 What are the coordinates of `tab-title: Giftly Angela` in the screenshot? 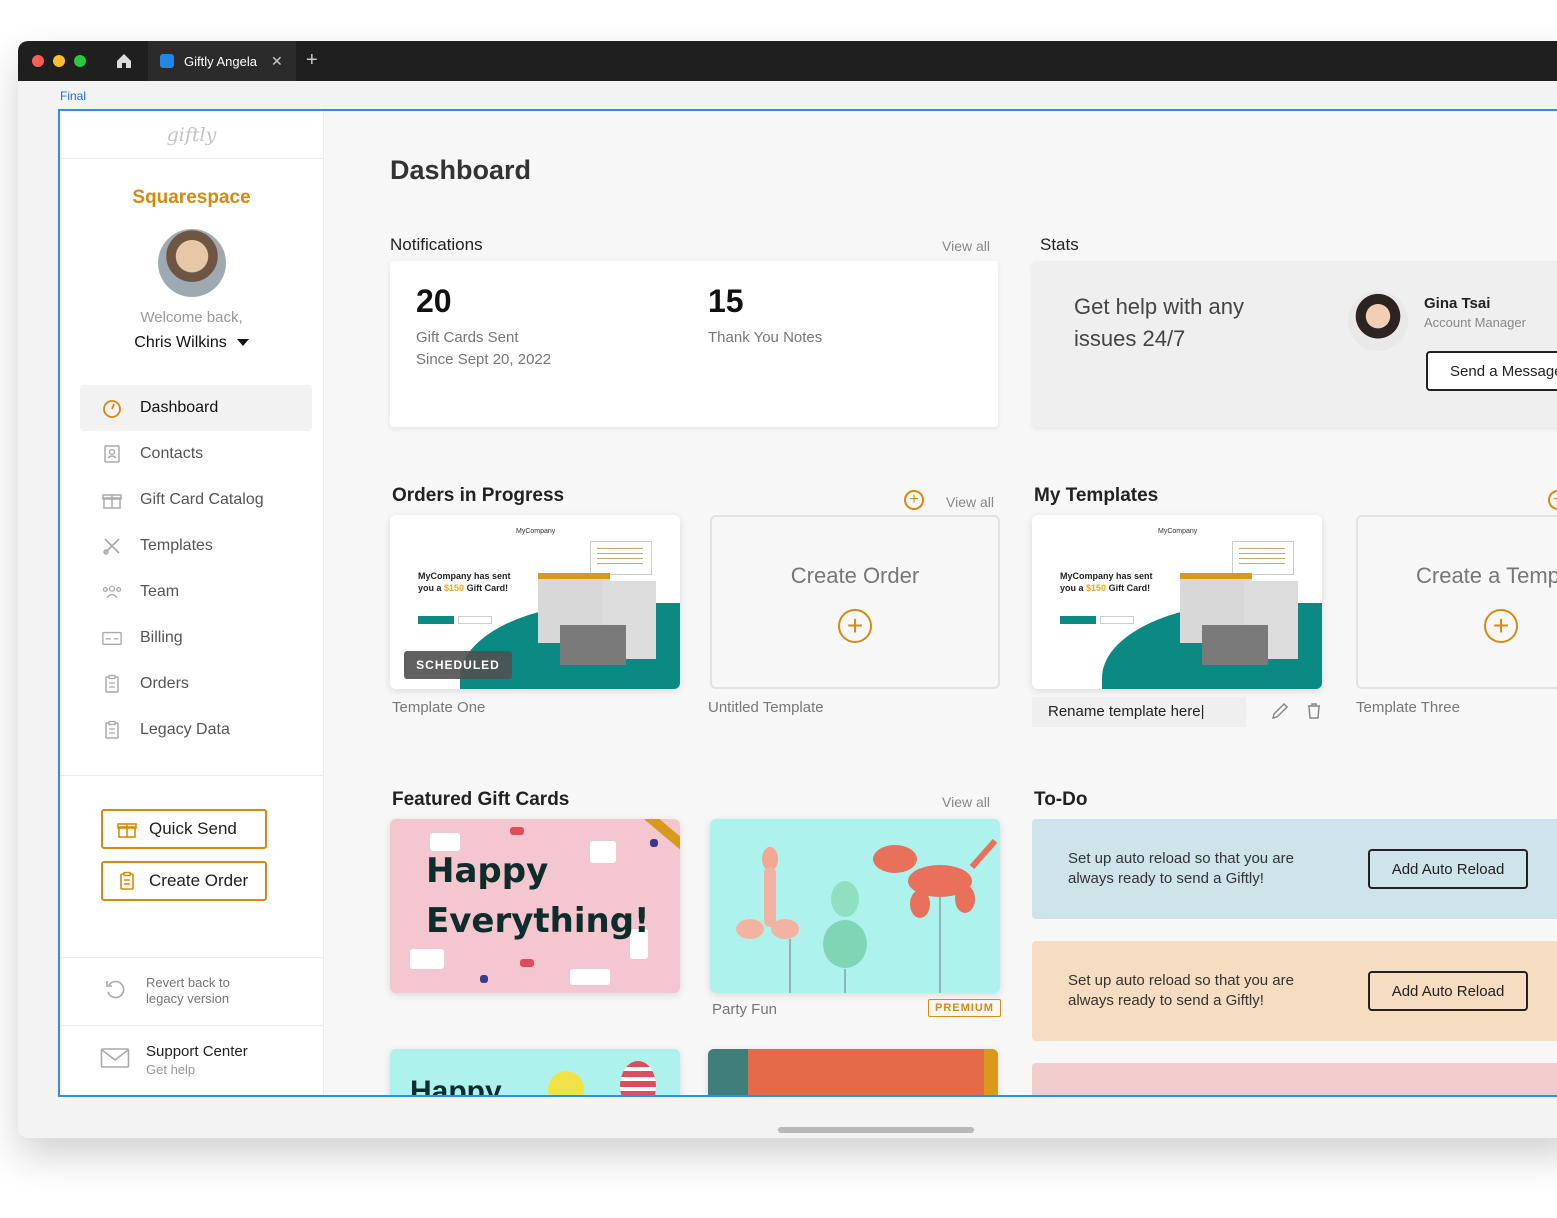 It's located at (220, 61).